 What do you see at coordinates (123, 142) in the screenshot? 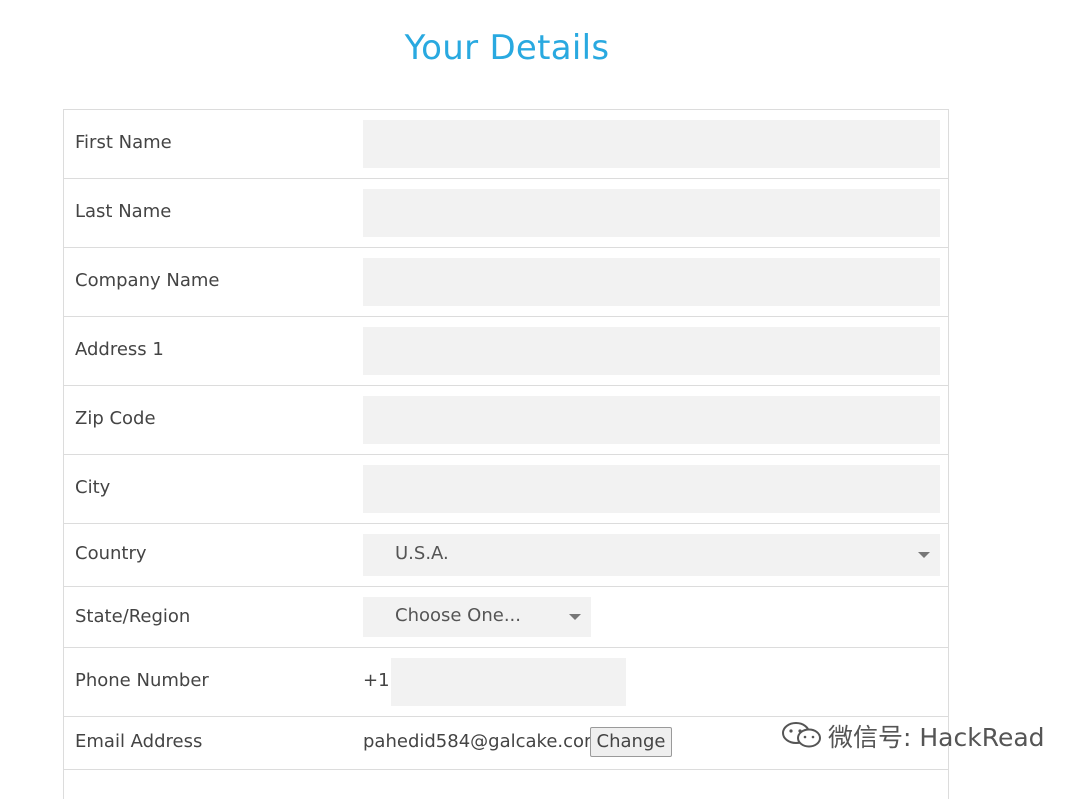
I see `first-name-label: First Name` at bounding box center [123, 142].